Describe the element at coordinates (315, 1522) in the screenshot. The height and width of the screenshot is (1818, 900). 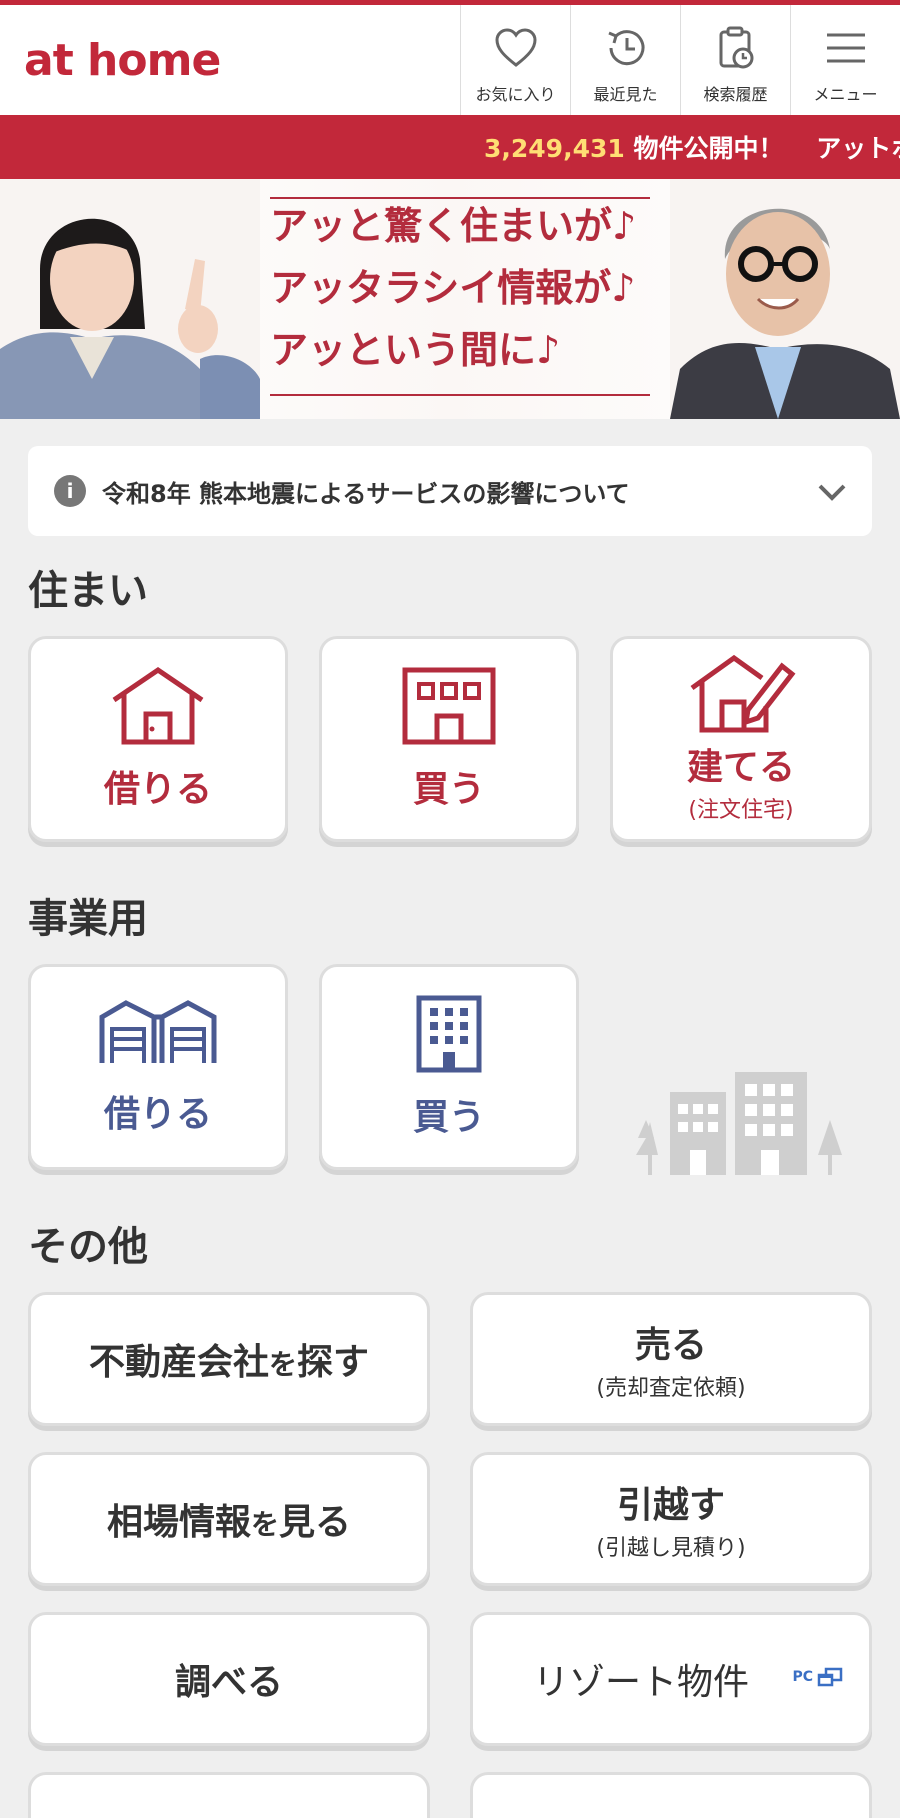
I see `market-info-label-end: 見る` at that location.